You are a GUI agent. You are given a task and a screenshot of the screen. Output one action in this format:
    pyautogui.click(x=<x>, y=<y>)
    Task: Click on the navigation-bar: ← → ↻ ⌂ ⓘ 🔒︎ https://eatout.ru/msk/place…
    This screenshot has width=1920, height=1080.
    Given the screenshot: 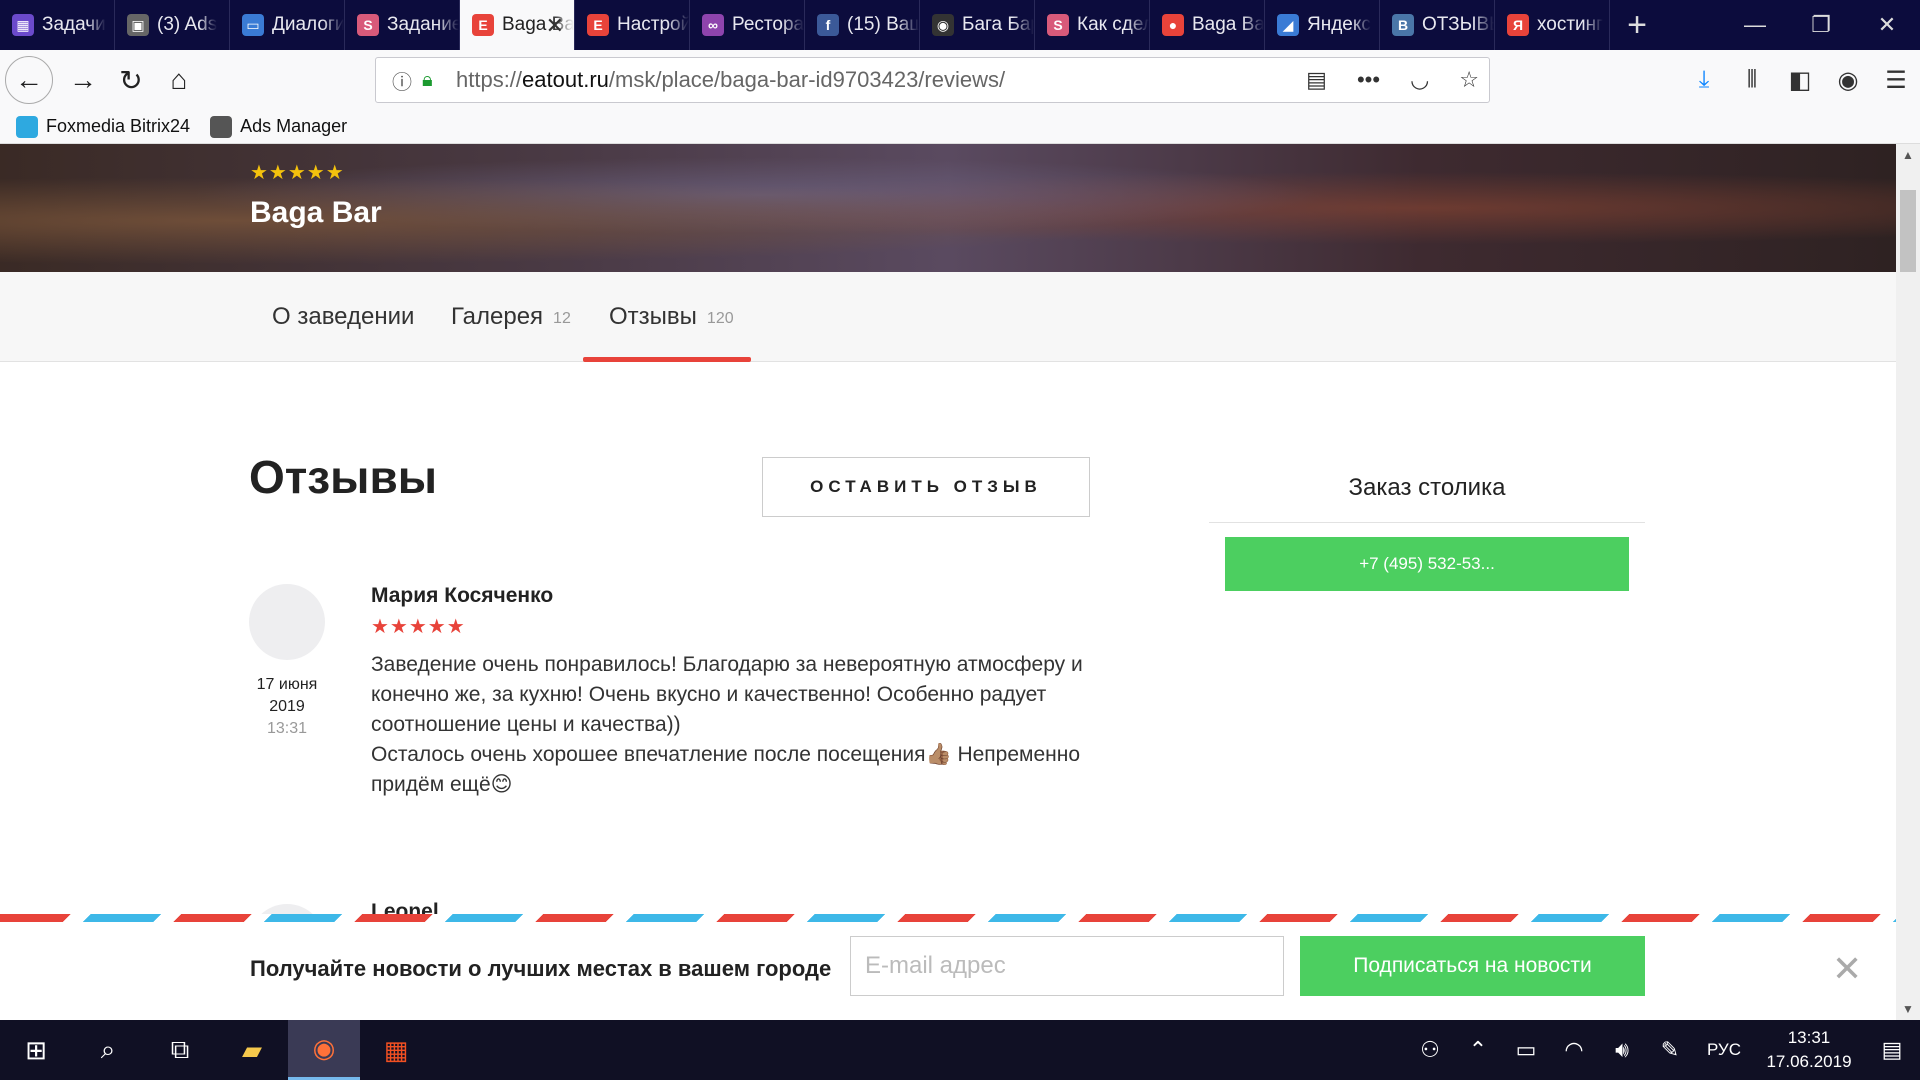 What is the action you would take?
    pyautogui.click(x=960, y=80)
    